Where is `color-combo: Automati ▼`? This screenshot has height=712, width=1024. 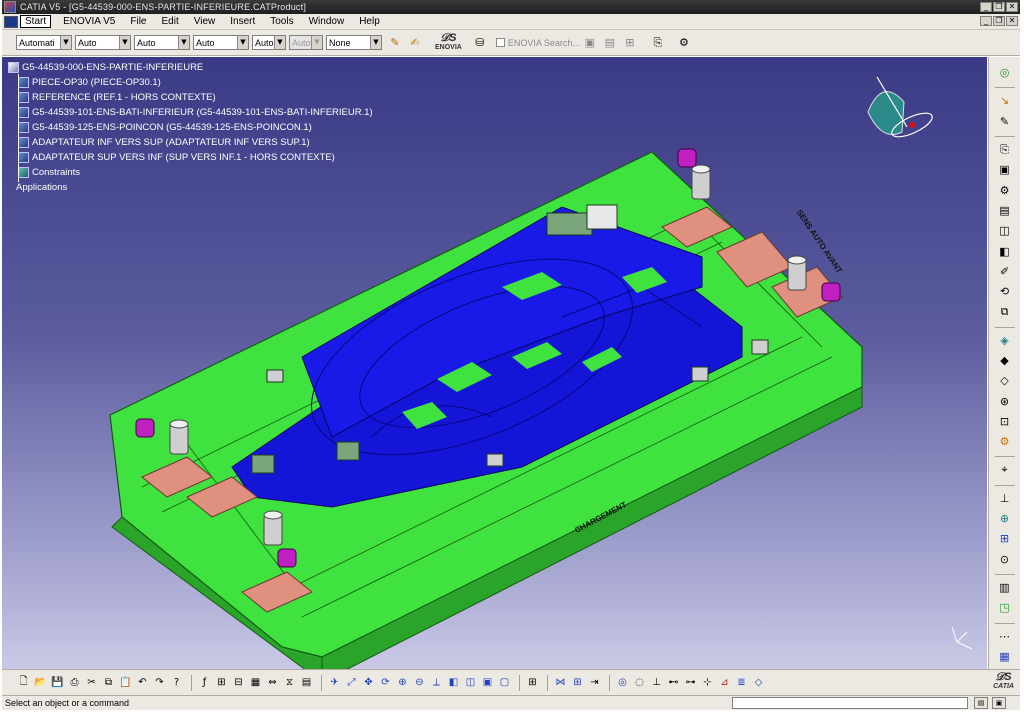
color-combo: Automati ▼ is located at coordinates (44, 42).